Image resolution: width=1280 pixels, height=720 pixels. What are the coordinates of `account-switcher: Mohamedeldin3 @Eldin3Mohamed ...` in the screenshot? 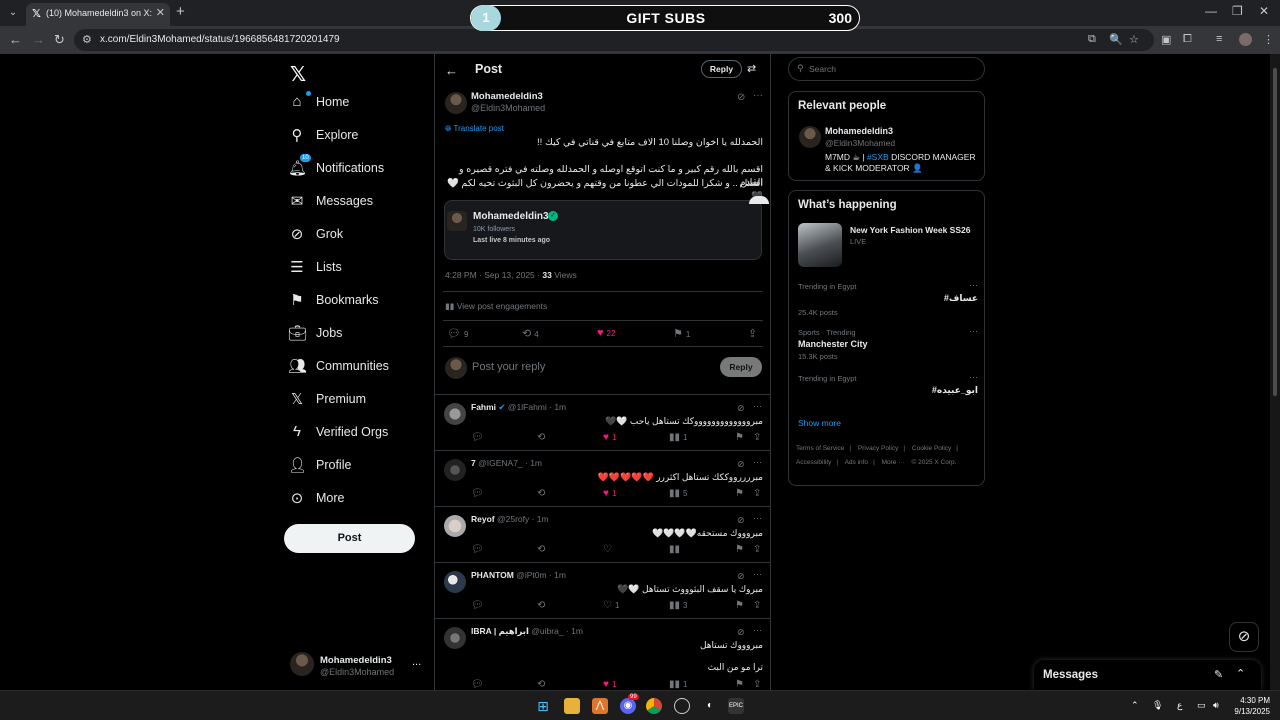 It's located at (360, 665).